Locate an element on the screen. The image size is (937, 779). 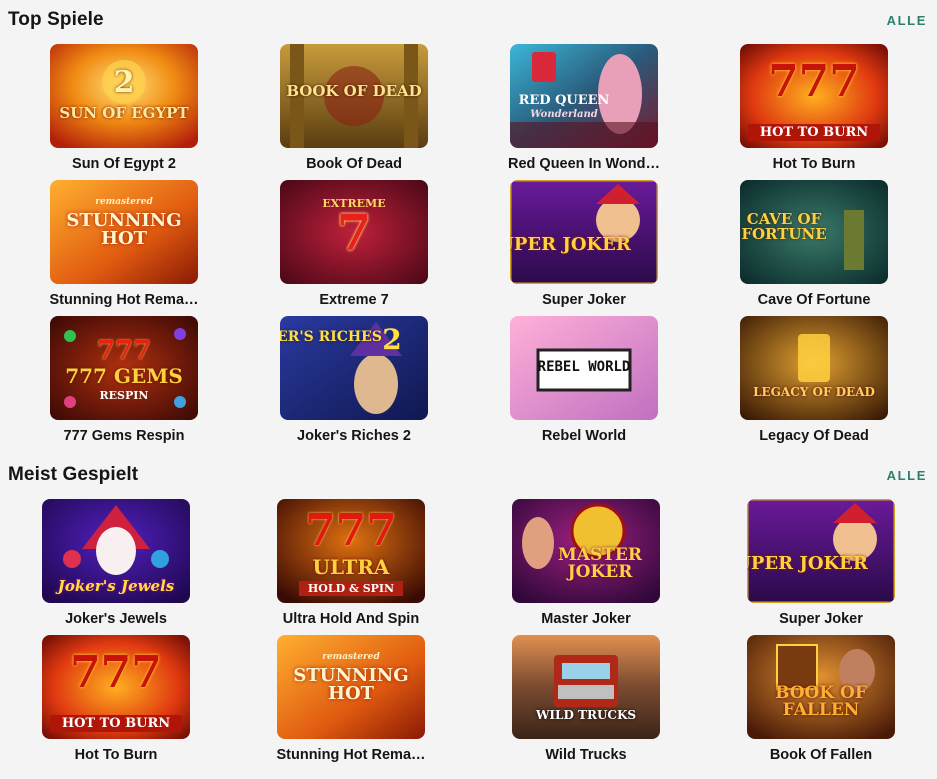
game-tile-hot-to-burn: 777 HOT TO BURN Hot To Burn is located at coordinates (815, 112).